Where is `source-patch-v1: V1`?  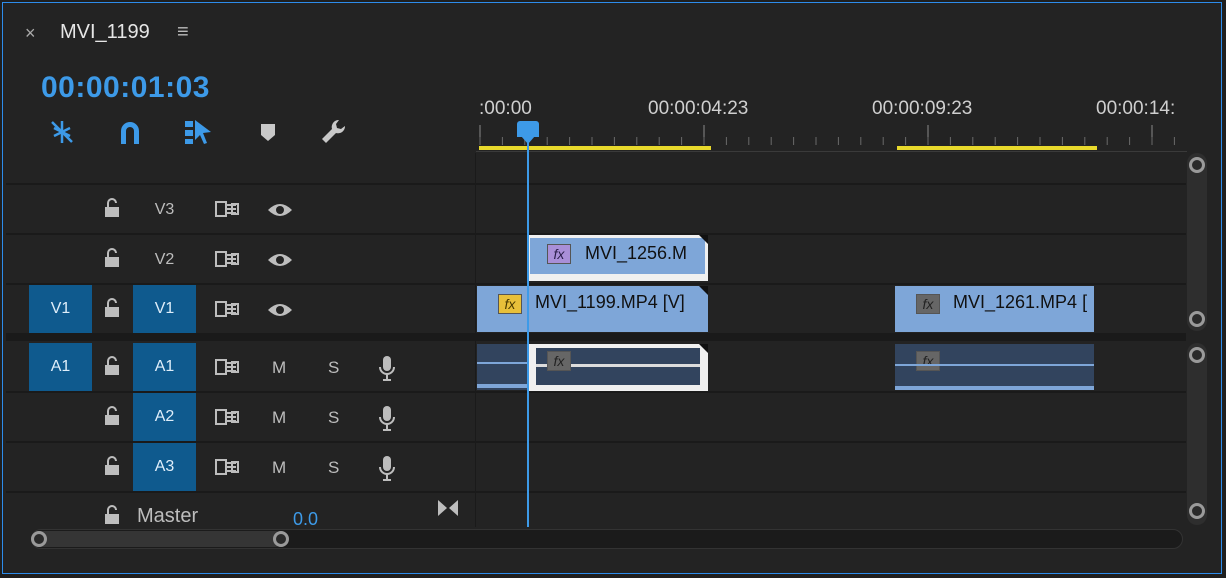
source-patch-v1: V1 is located at coordinates (60, 309).